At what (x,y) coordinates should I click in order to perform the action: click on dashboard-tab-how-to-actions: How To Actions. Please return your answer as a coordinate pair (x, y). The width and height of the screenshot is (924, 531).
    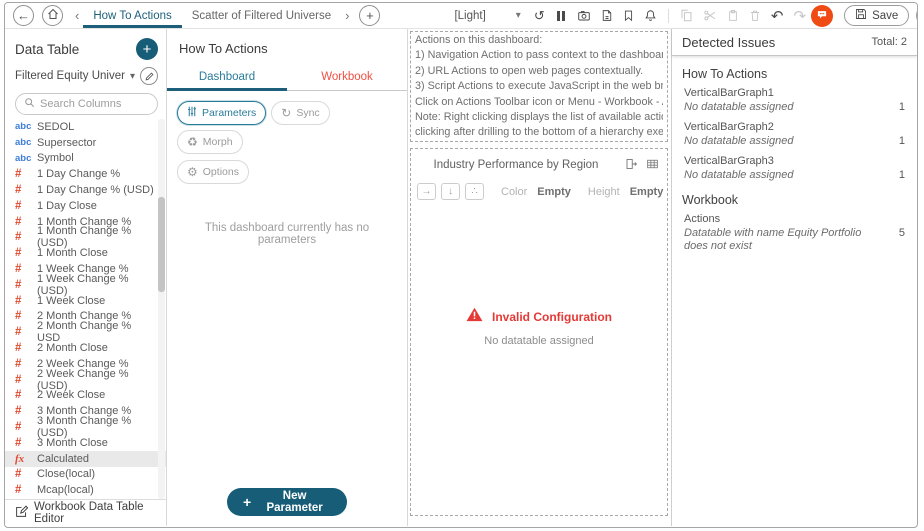
    Looking at the image, I should click on (133, 15).